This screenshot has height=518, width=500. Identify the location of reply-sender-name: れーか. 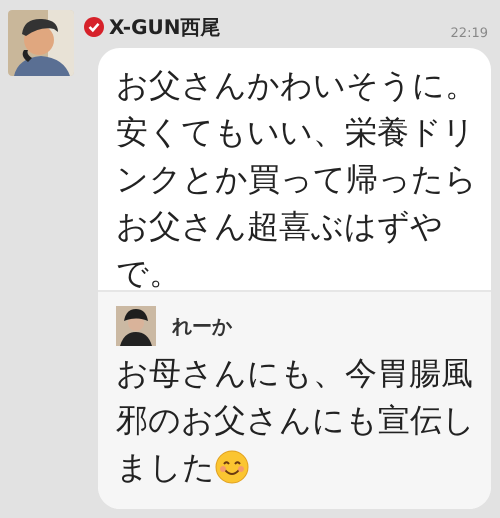
(202, 326).